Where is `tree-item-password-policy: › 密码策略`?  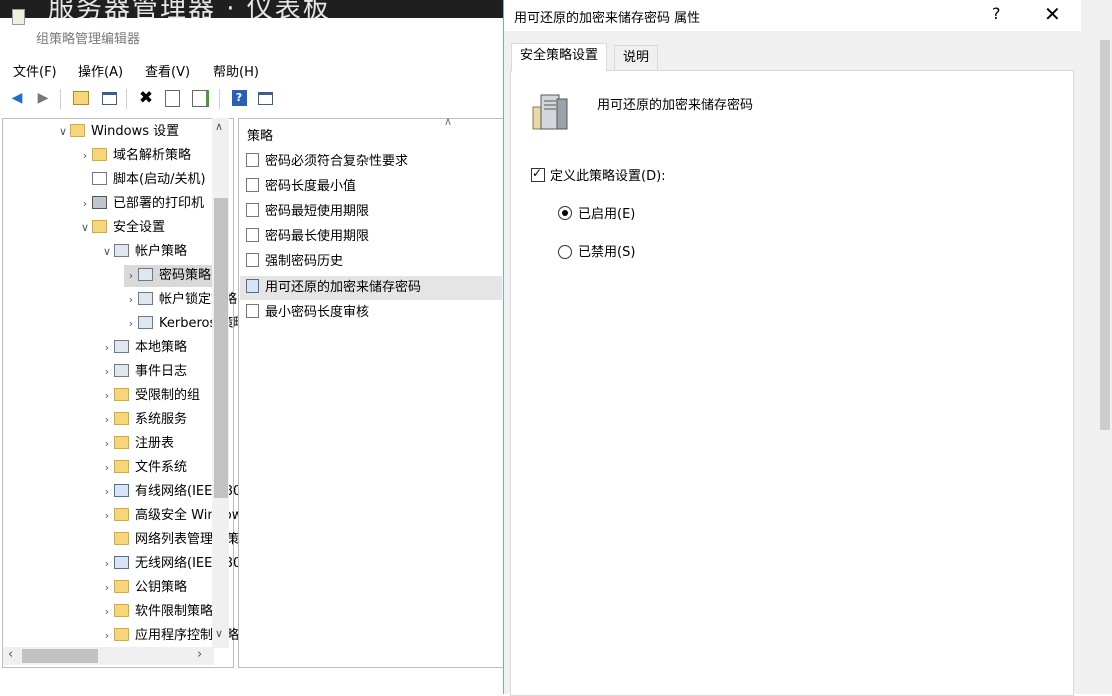 tree-item-password-policy: › 密码策略 is located at coordinates (168, 276).